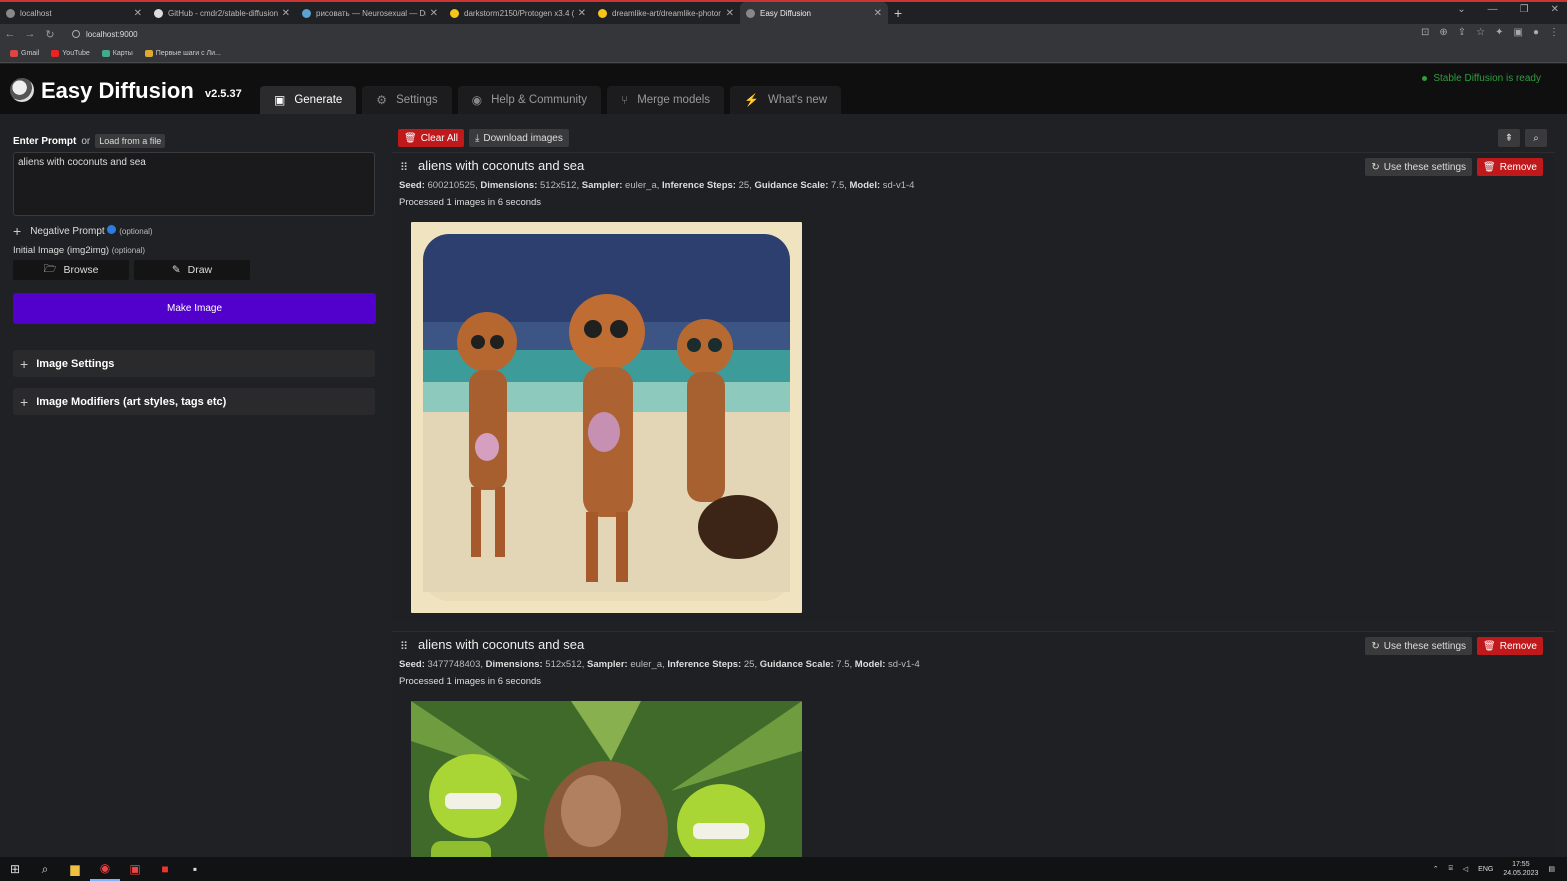 This screenshot has width=1567, height=881. Describe the element at coordinates (814, 13) in the screenshot. I see `browser-tab-active: Easy Diffusion ✕` at that location.